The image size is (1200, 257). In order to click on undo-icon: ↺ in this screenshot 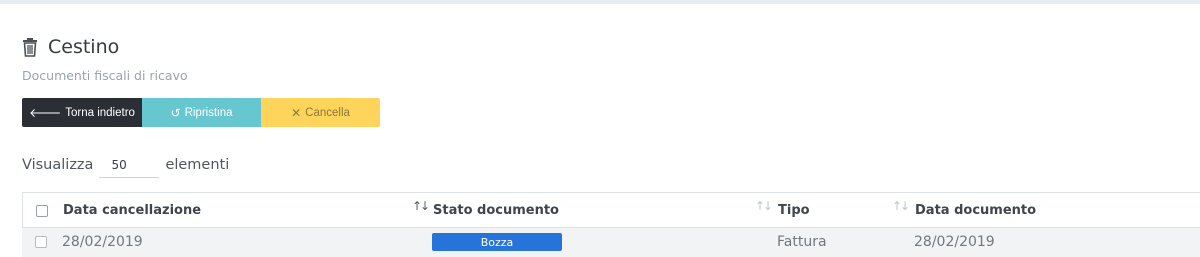, I will do `click(175, 112)`.